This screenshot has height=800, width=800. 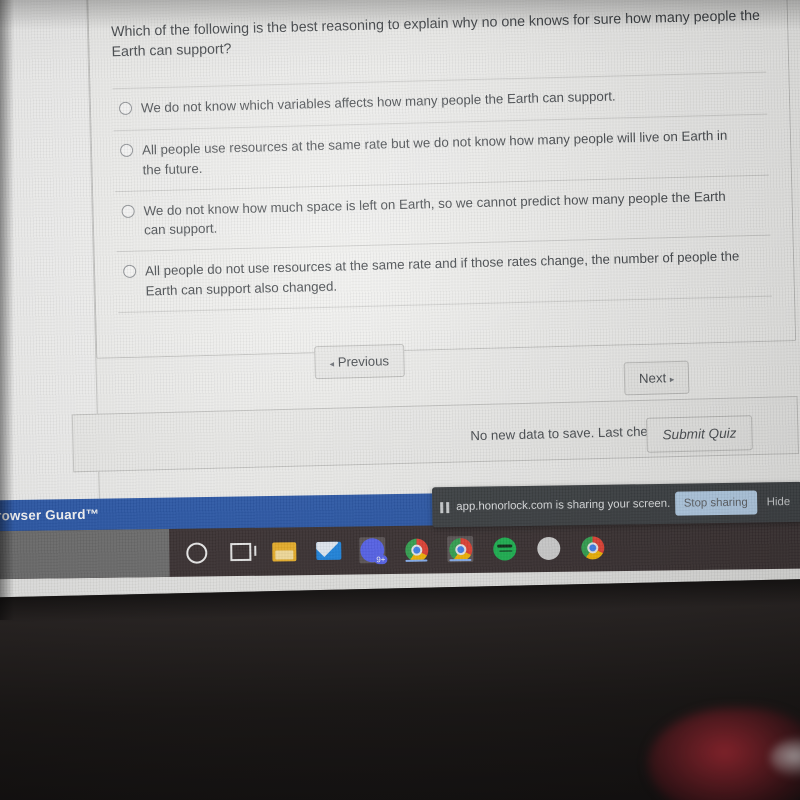 I want to click on pause-icon, so click(x=445, y=507).